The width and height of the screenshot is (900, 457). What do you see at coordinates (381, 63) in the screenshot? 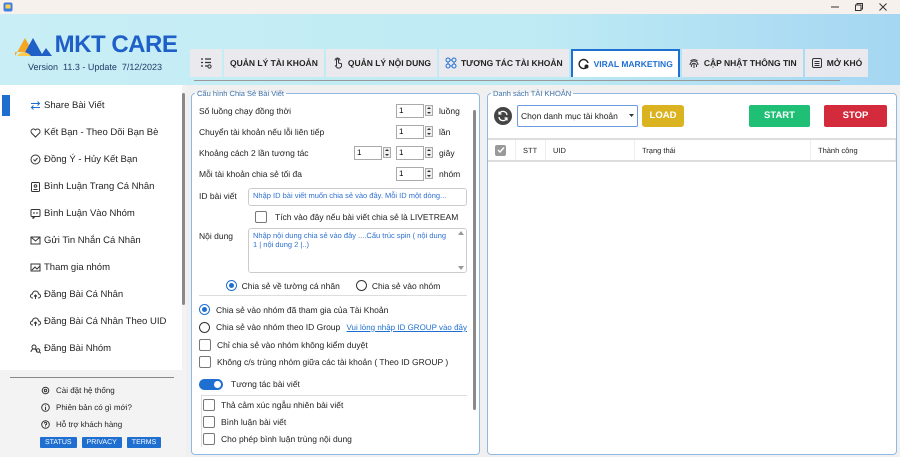
I see `tab: QUẢN LÝ NỘI DUNG` at bounding box center [381, 63].